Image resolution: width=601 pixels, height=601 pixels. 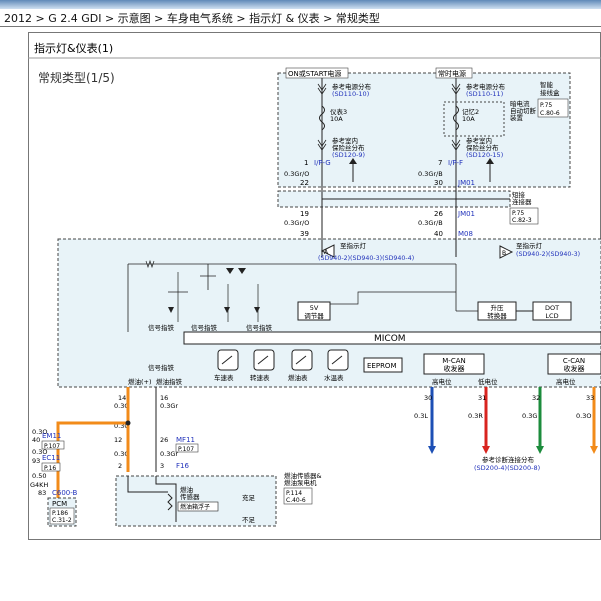 What do you see at coordinates (507, 468) in the screenshot?
I see `bus-ref-codes: (SD200-4)(SD200-8)` at bounding box center [507, 468].